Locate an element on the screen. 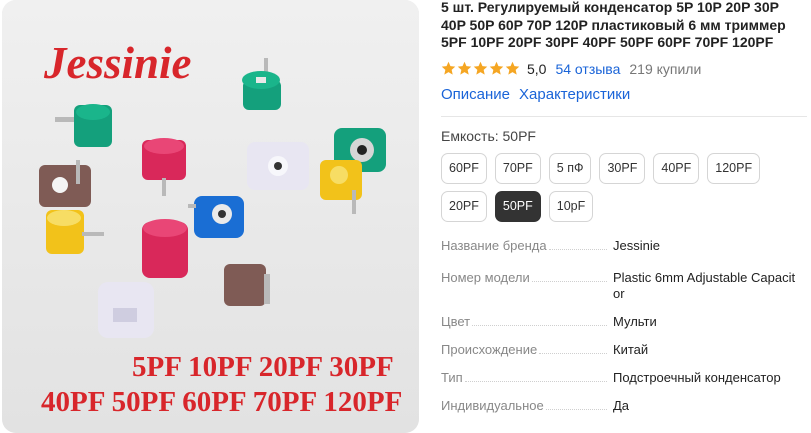  capacity-option: 30PF is located at coordinates (622, 168).